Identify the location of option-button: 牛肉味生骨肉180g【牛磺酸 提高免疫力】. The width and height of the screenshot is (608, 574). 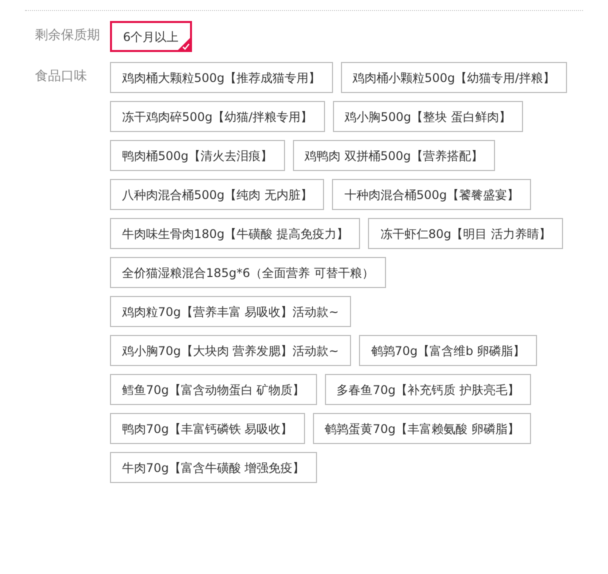
(235, 233).